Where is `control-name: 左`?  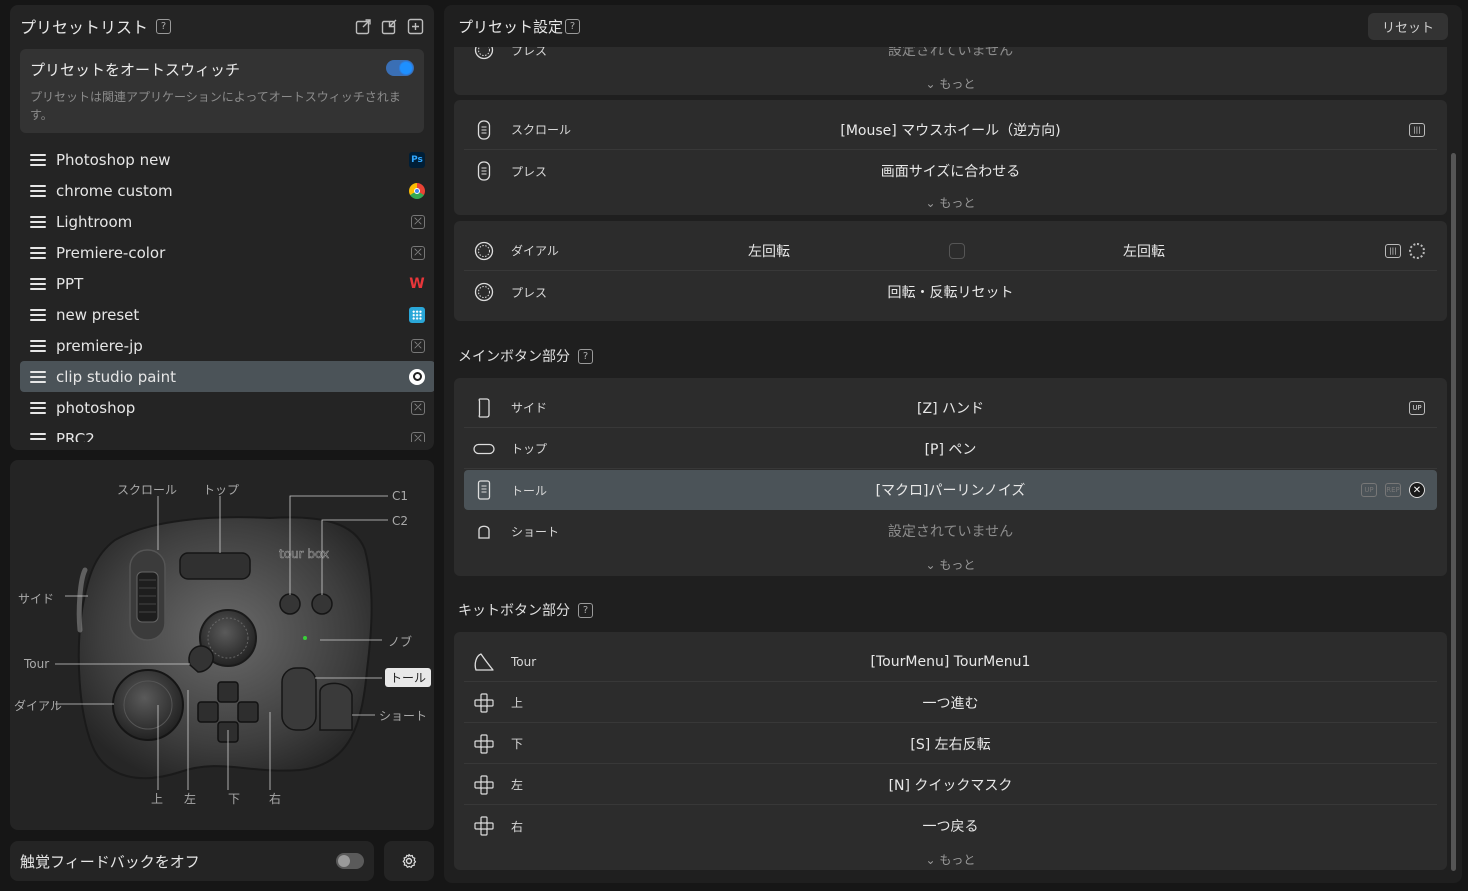
control-name: 左 is located at coordinates (517, 785).